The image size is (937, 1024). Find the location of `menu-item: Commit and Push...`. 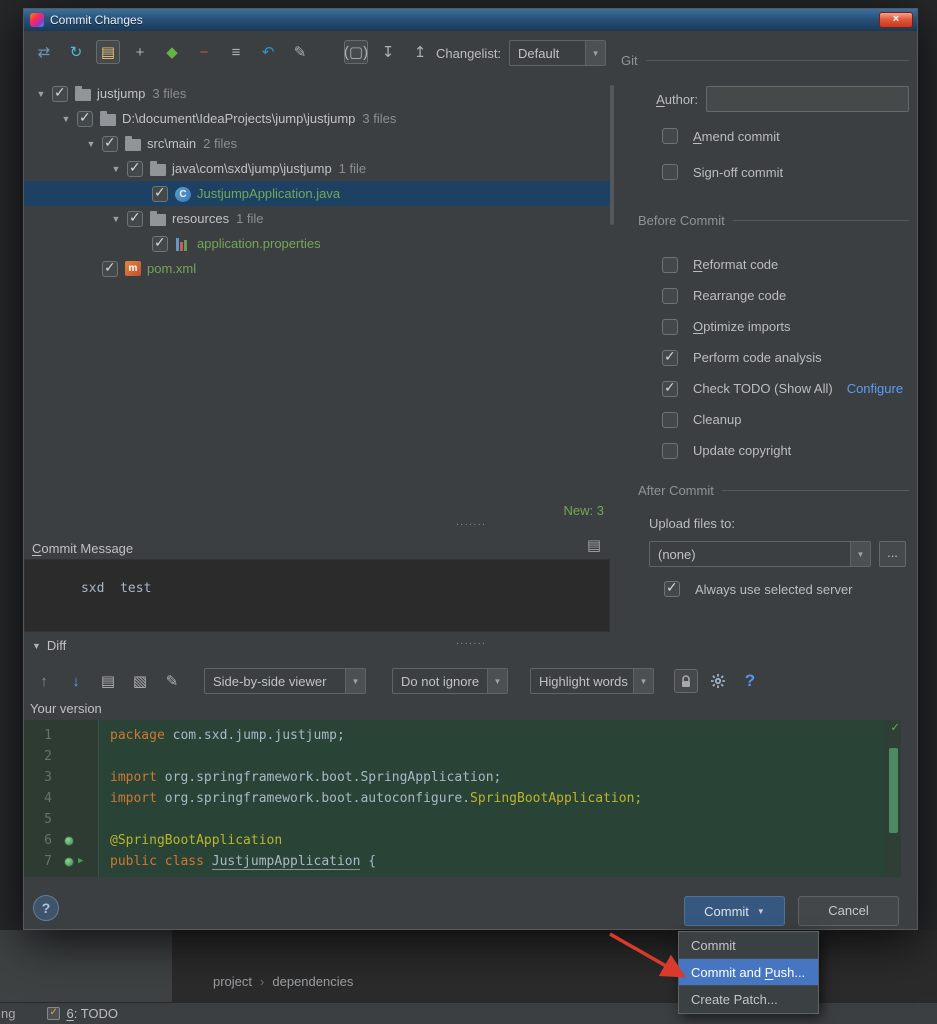

menu-item: Commit and Push... is located at coordinates (748, 972).